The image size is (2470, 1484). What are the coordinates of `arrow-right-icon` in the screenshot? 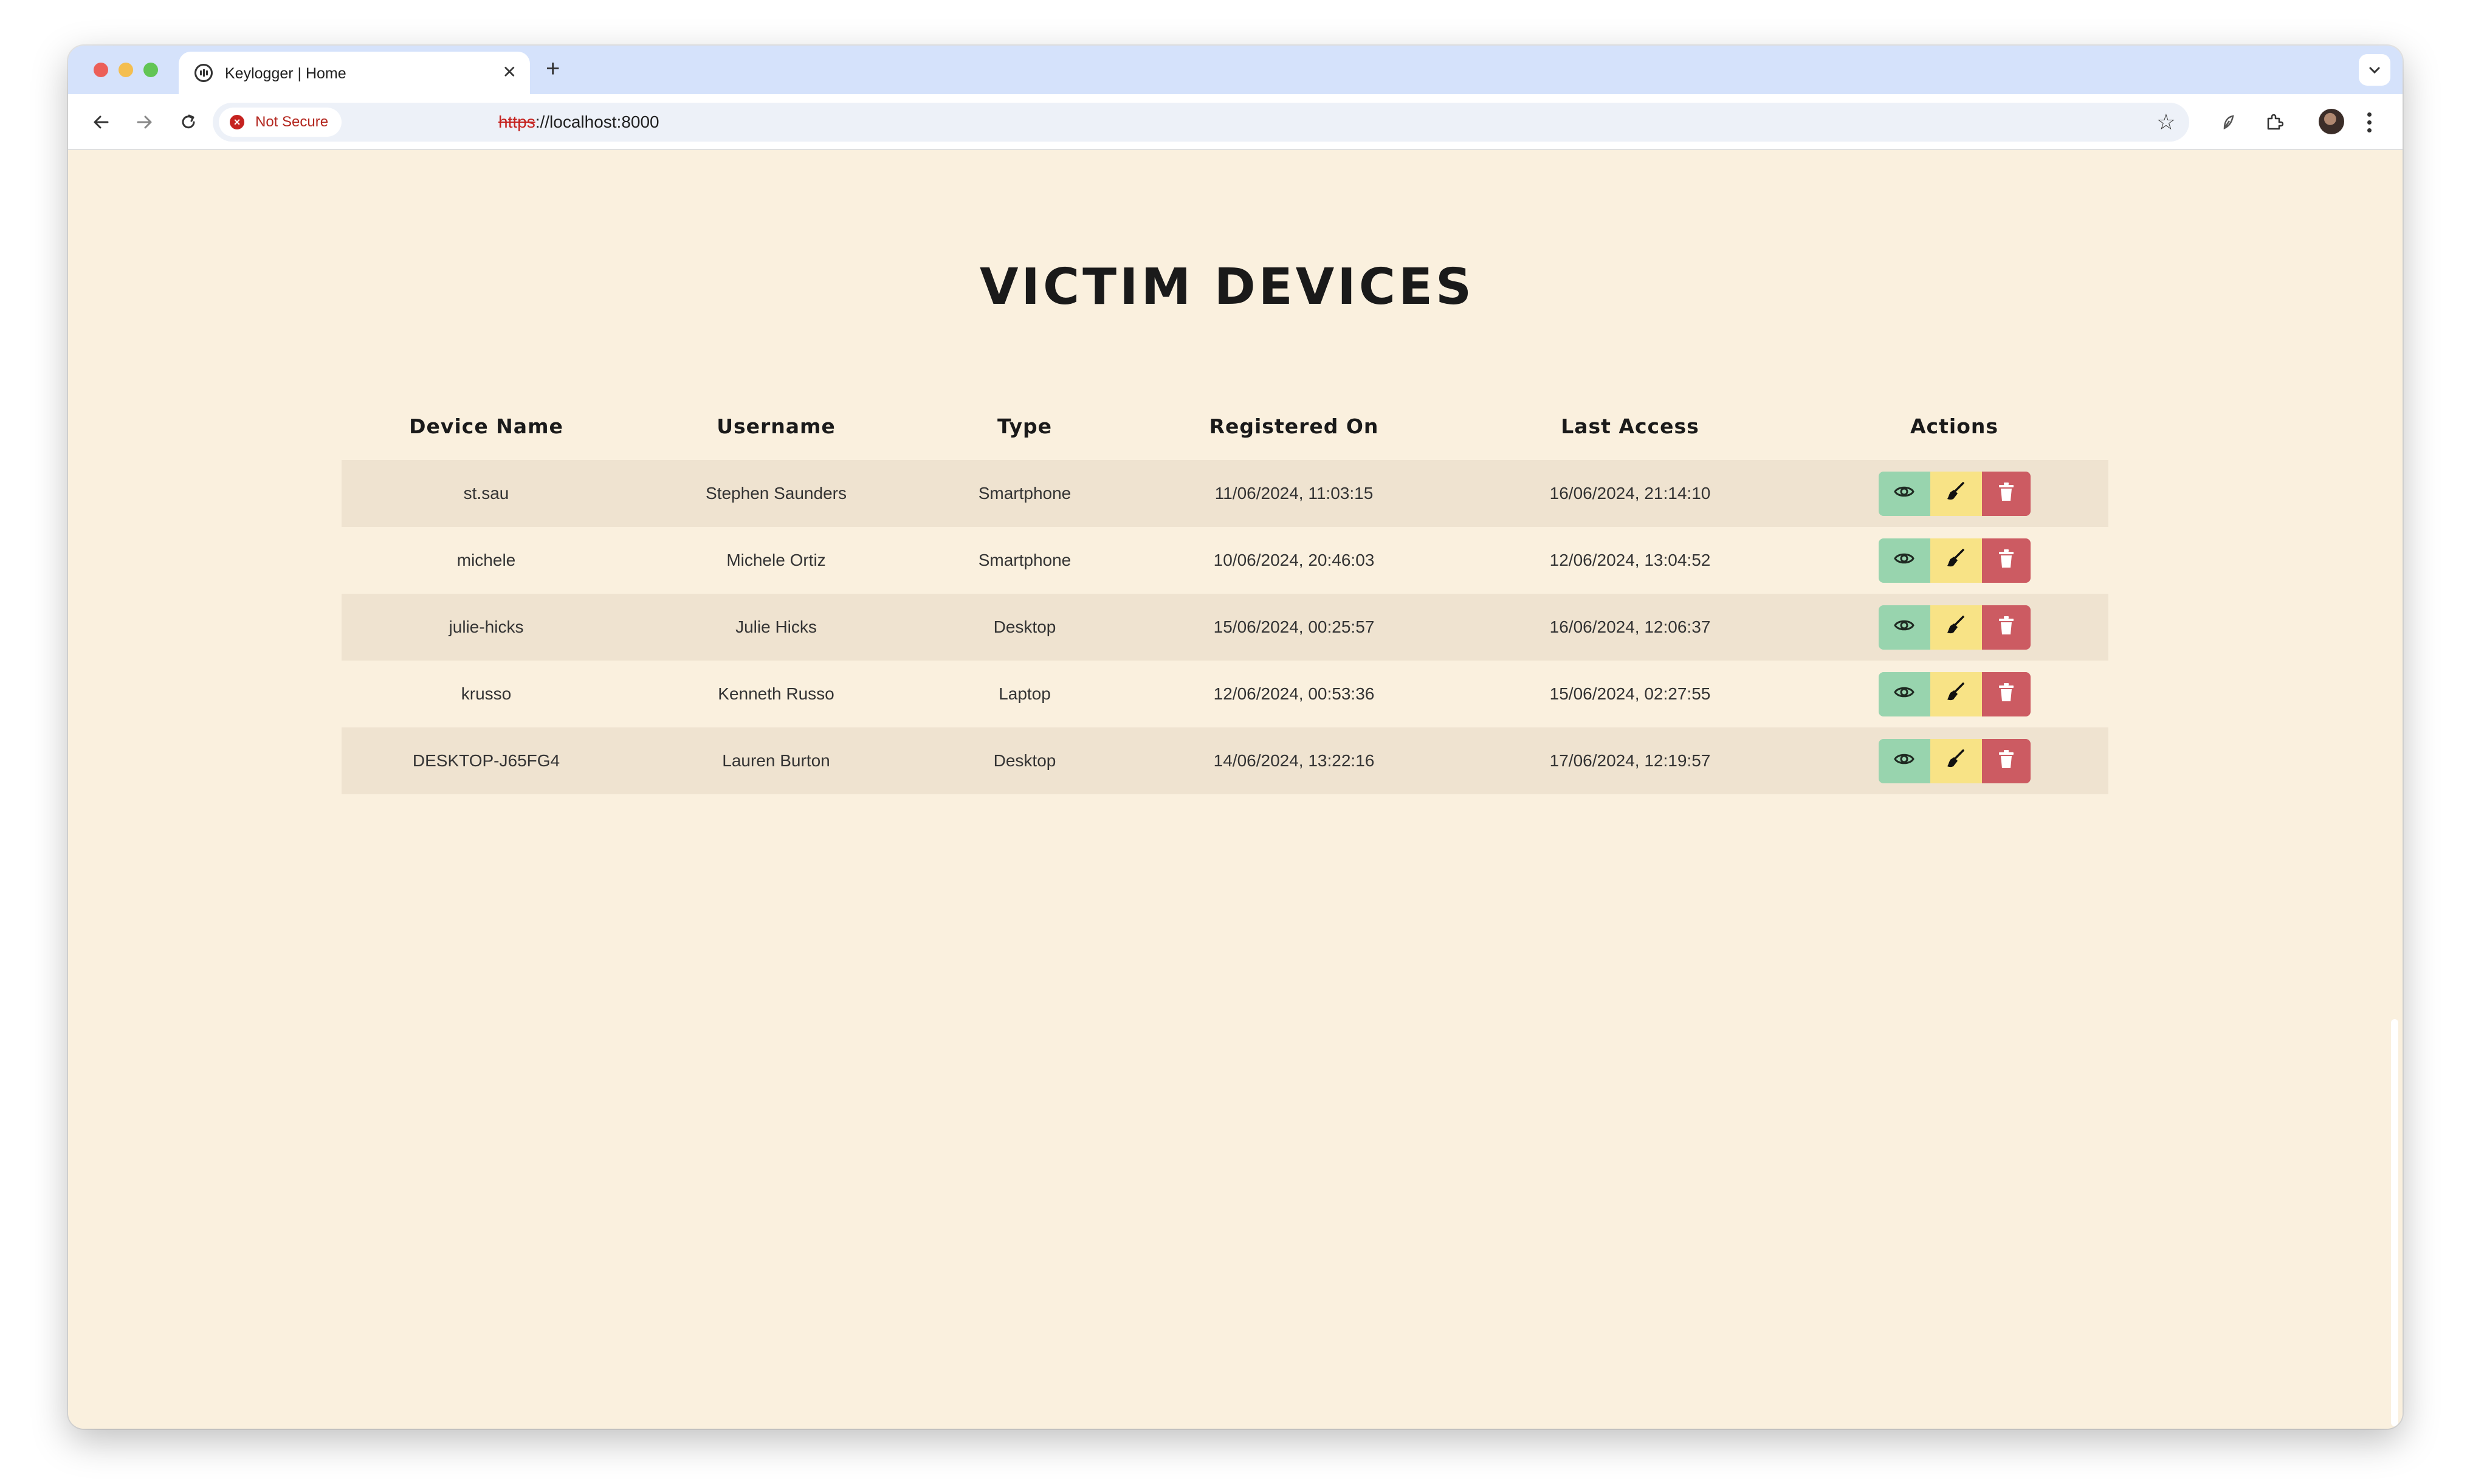 It's located at (144, 122).